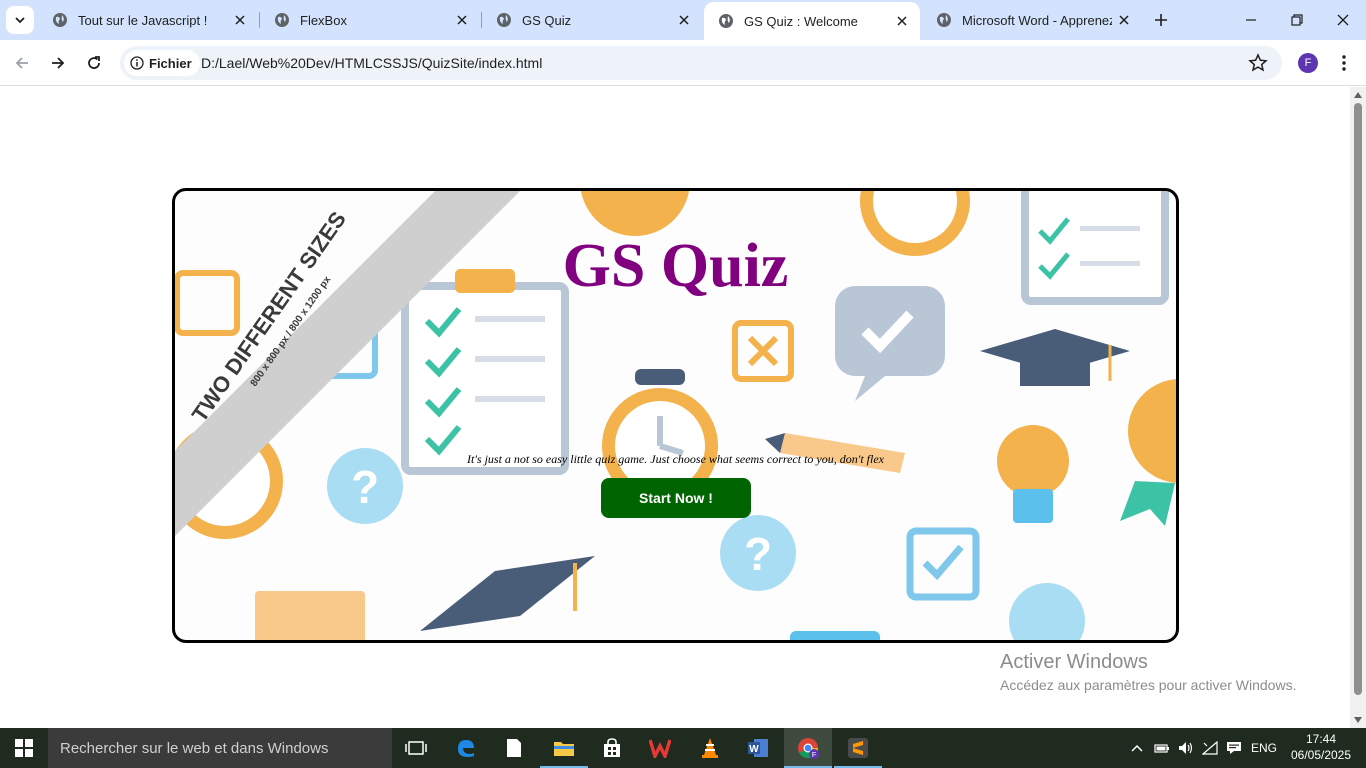 Image resolution: width=1366 pixels, height=768 pixels. I want to click on chrome-icon: F, so click(808, 748).